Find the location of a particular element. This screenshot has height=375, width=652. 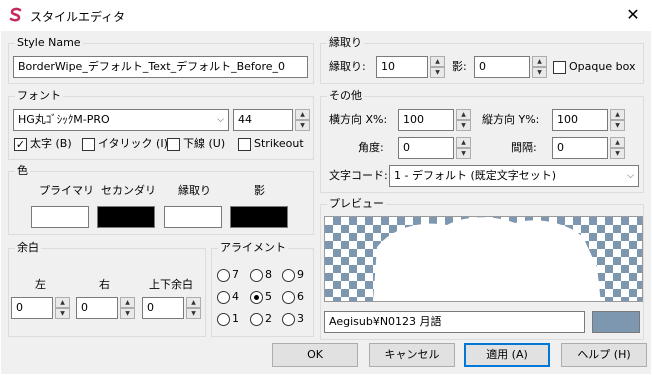

opaque-box-checkbox is located at coordinates (559, 67).